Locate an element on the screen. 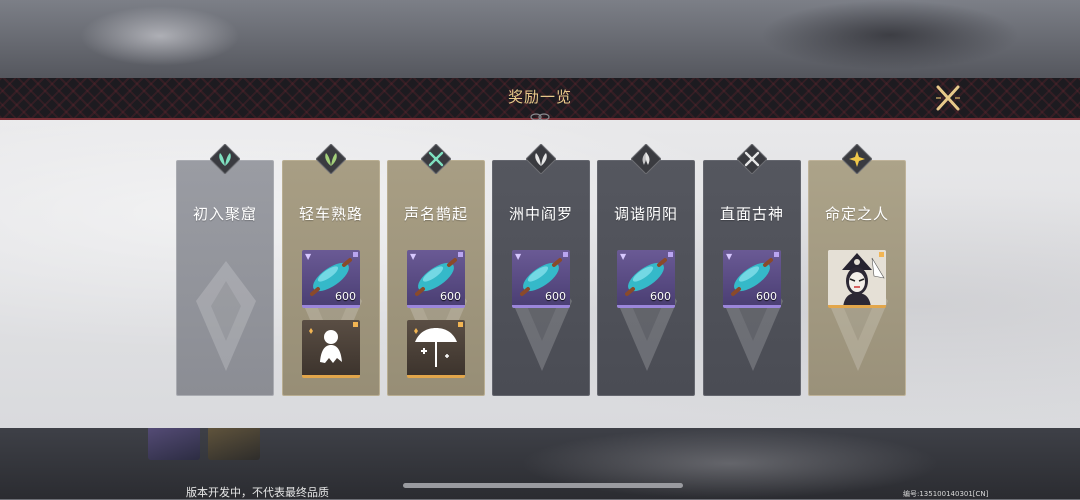 The height and width of the screenshot is (500, 1080). card-background-motif is located at coordinates (226, 316).